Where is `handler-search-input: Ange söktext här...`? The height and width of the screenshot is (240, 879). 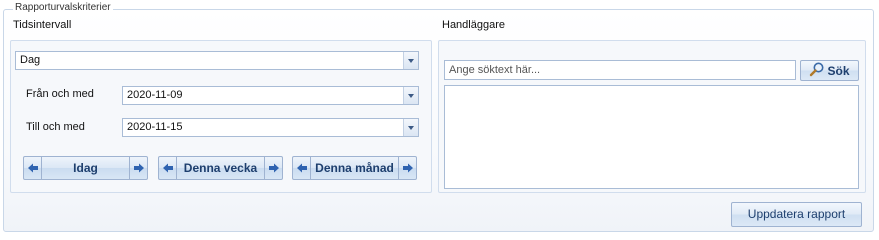
handler-search-input: Ange söktext här... is located at coordinates (620, 70).